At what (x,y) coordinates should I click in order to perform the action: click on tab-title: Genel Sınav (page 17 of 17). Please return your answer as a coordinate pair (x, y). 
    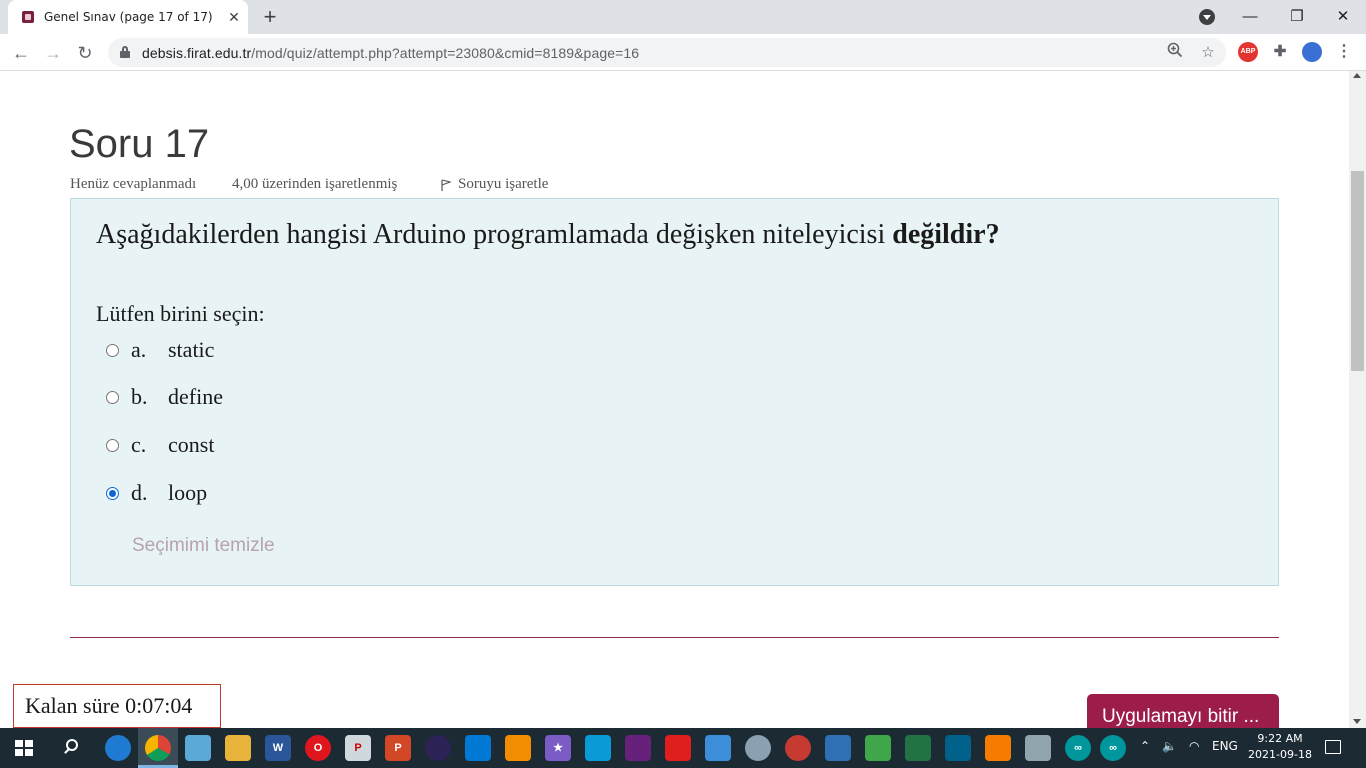
    Looking at the image, I should click on (128, 17).